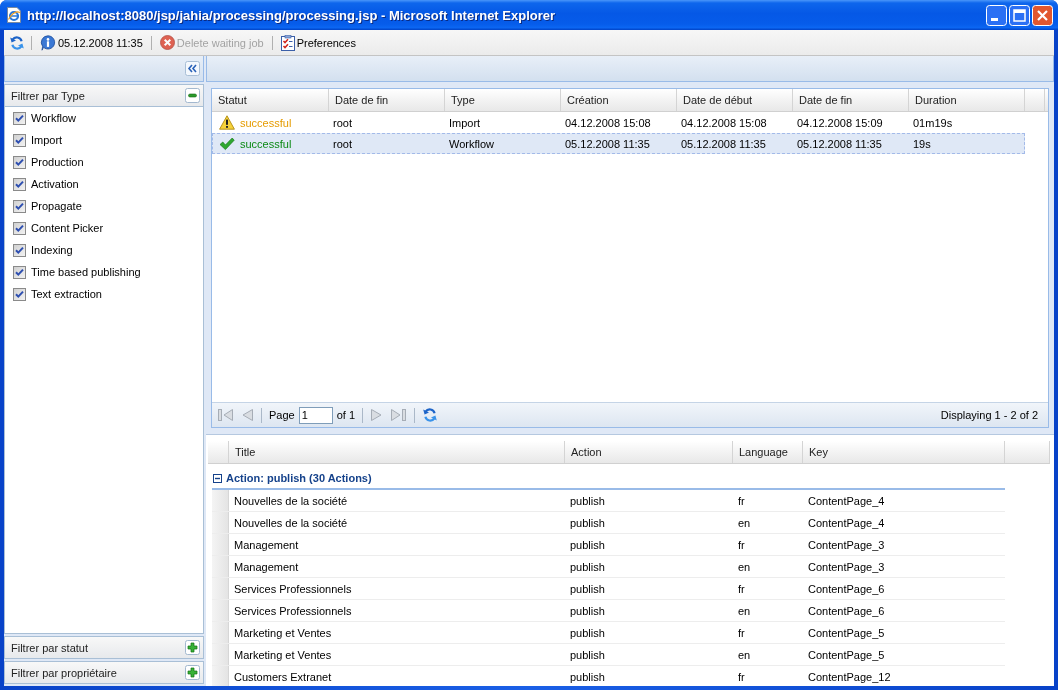 The image size is (1058, 690). I want to click on table-cell: 19s, so click(922, 143).